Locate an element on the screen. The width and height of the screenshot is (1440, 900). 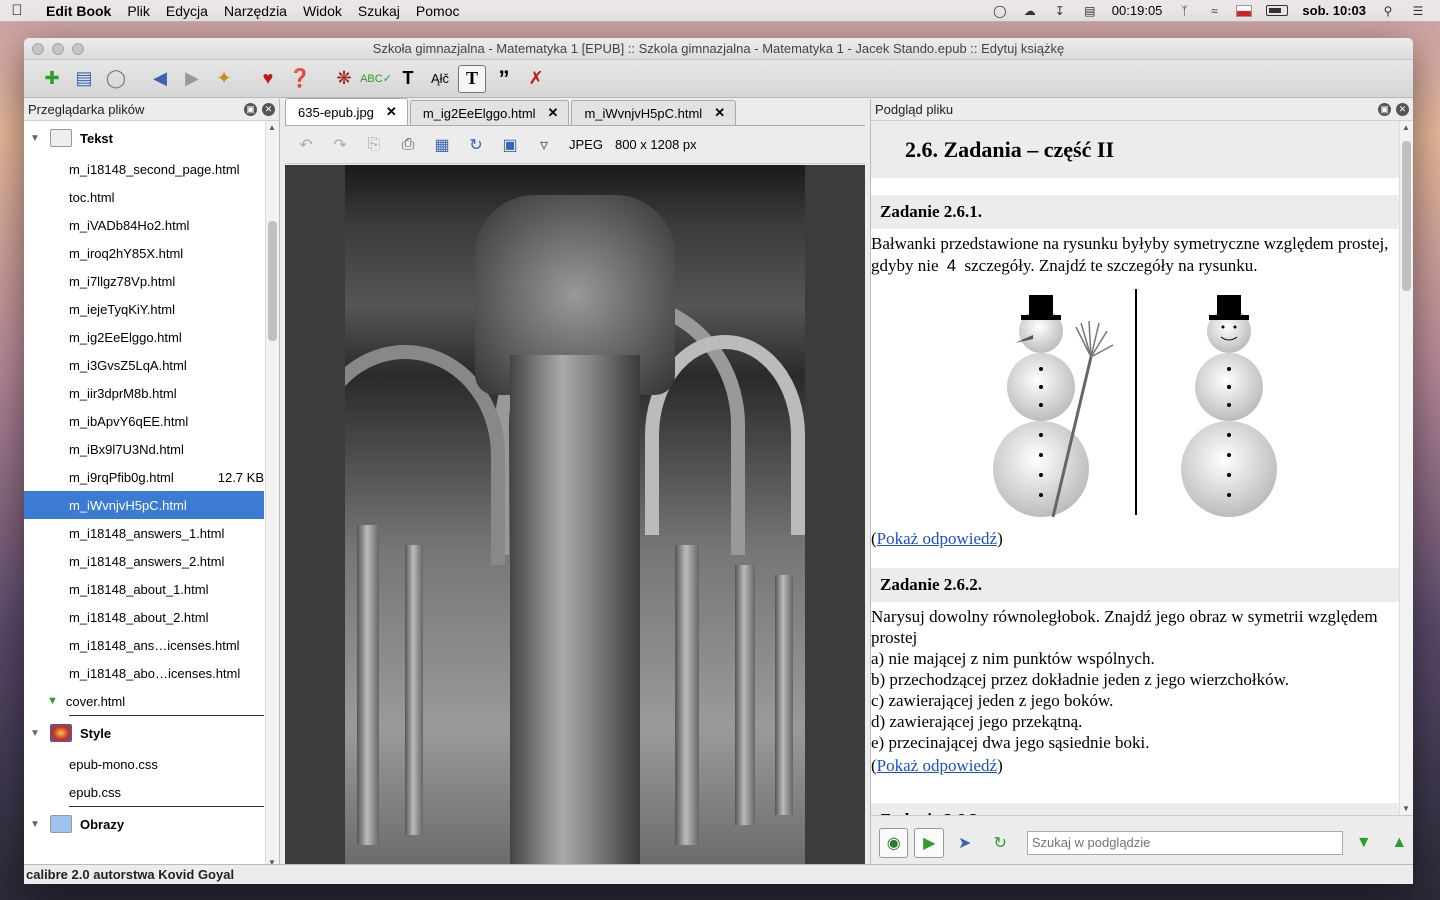
check-book-bug-icon: ❋ is located at coordinates (344, 79).